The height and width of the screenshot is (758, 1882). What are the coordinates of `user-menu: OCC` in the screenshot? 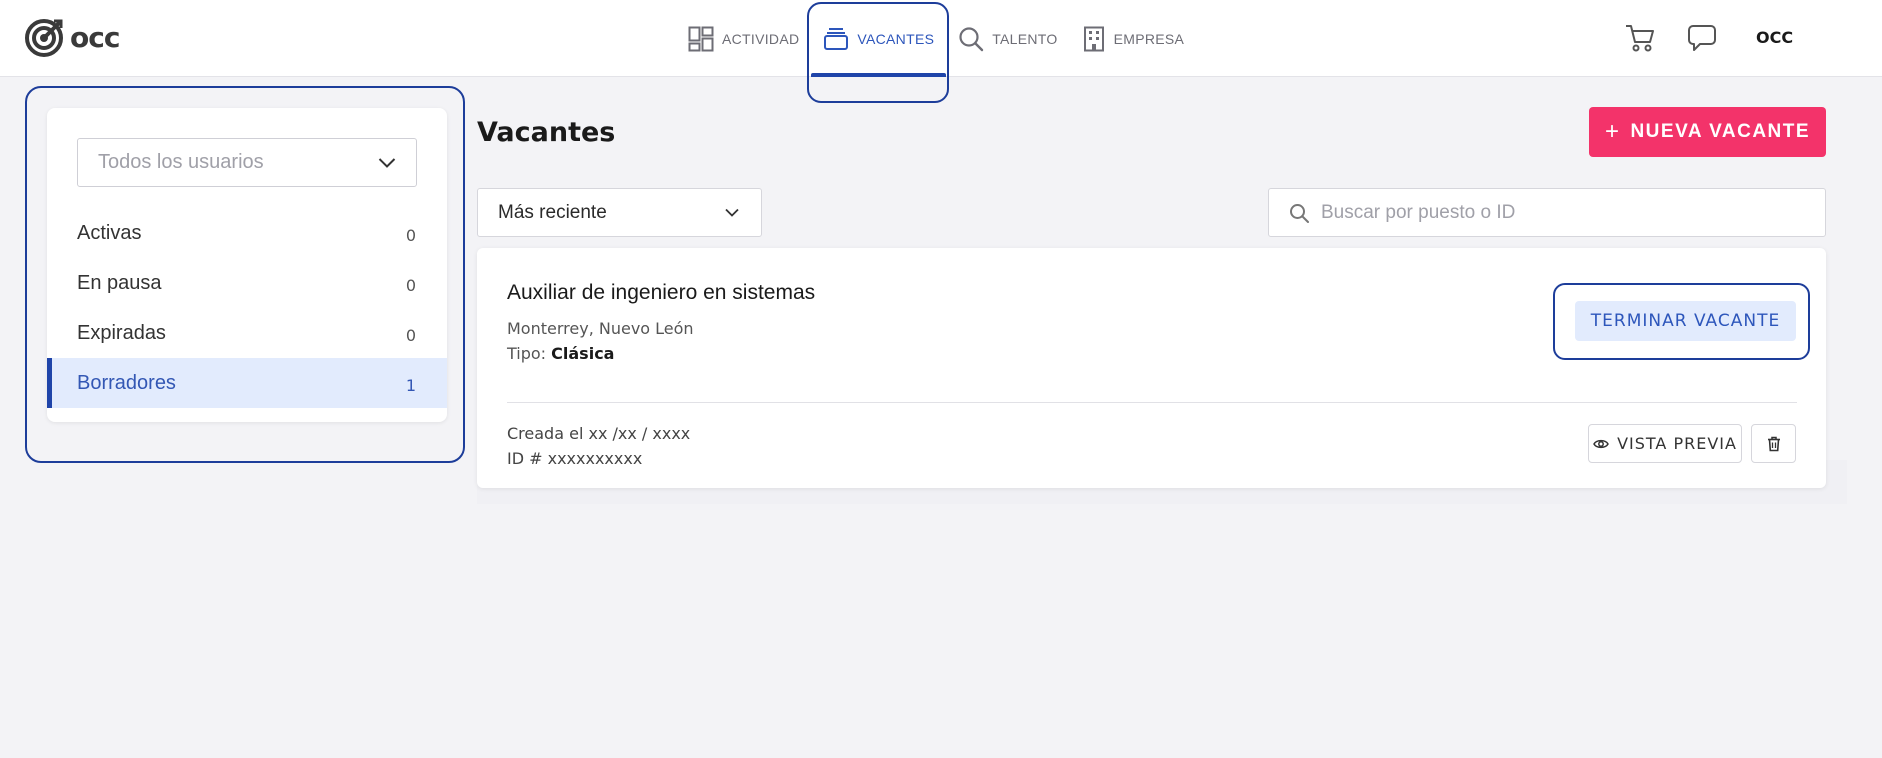 It's located at (1774, 37).